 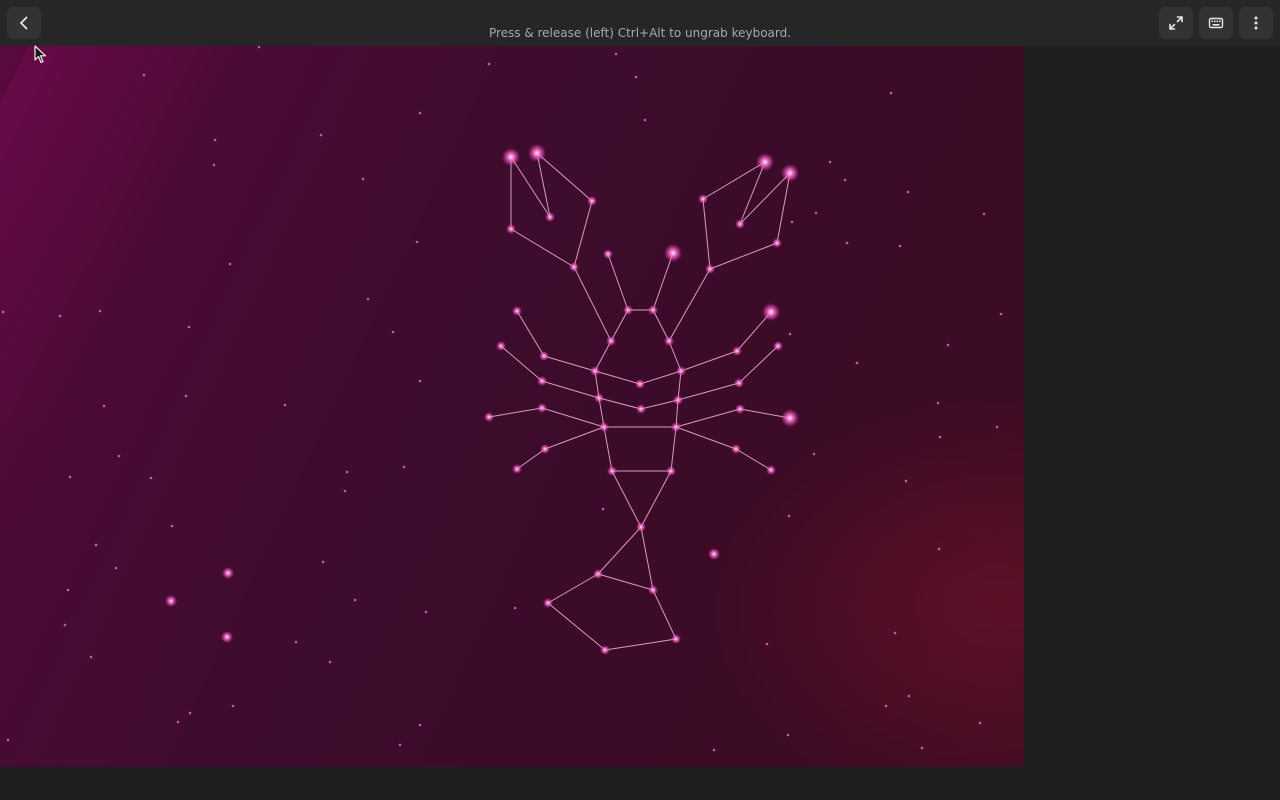 What do you see at coordinates (1256, 23) in the screenshot?
I see `main-menu-button` at bounding box center [1256, 23].